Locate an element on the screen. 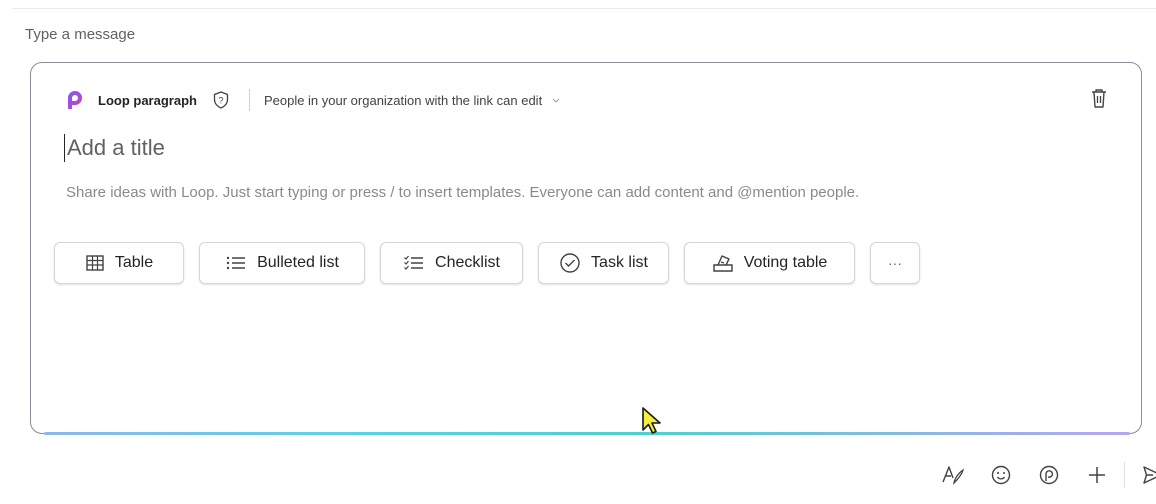 The width and height of the screenshot is (1156, 504). bulleted-list-icon is located at coordinates (236, 263).